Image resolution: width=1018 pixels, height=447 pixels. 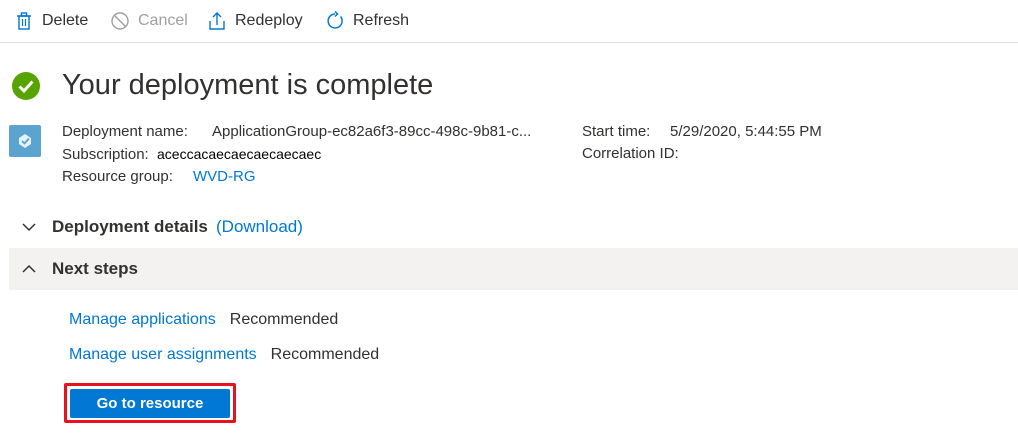 I want to click on resource-group-row: Resource group: WVD-RG, so click(x=296, y=177).